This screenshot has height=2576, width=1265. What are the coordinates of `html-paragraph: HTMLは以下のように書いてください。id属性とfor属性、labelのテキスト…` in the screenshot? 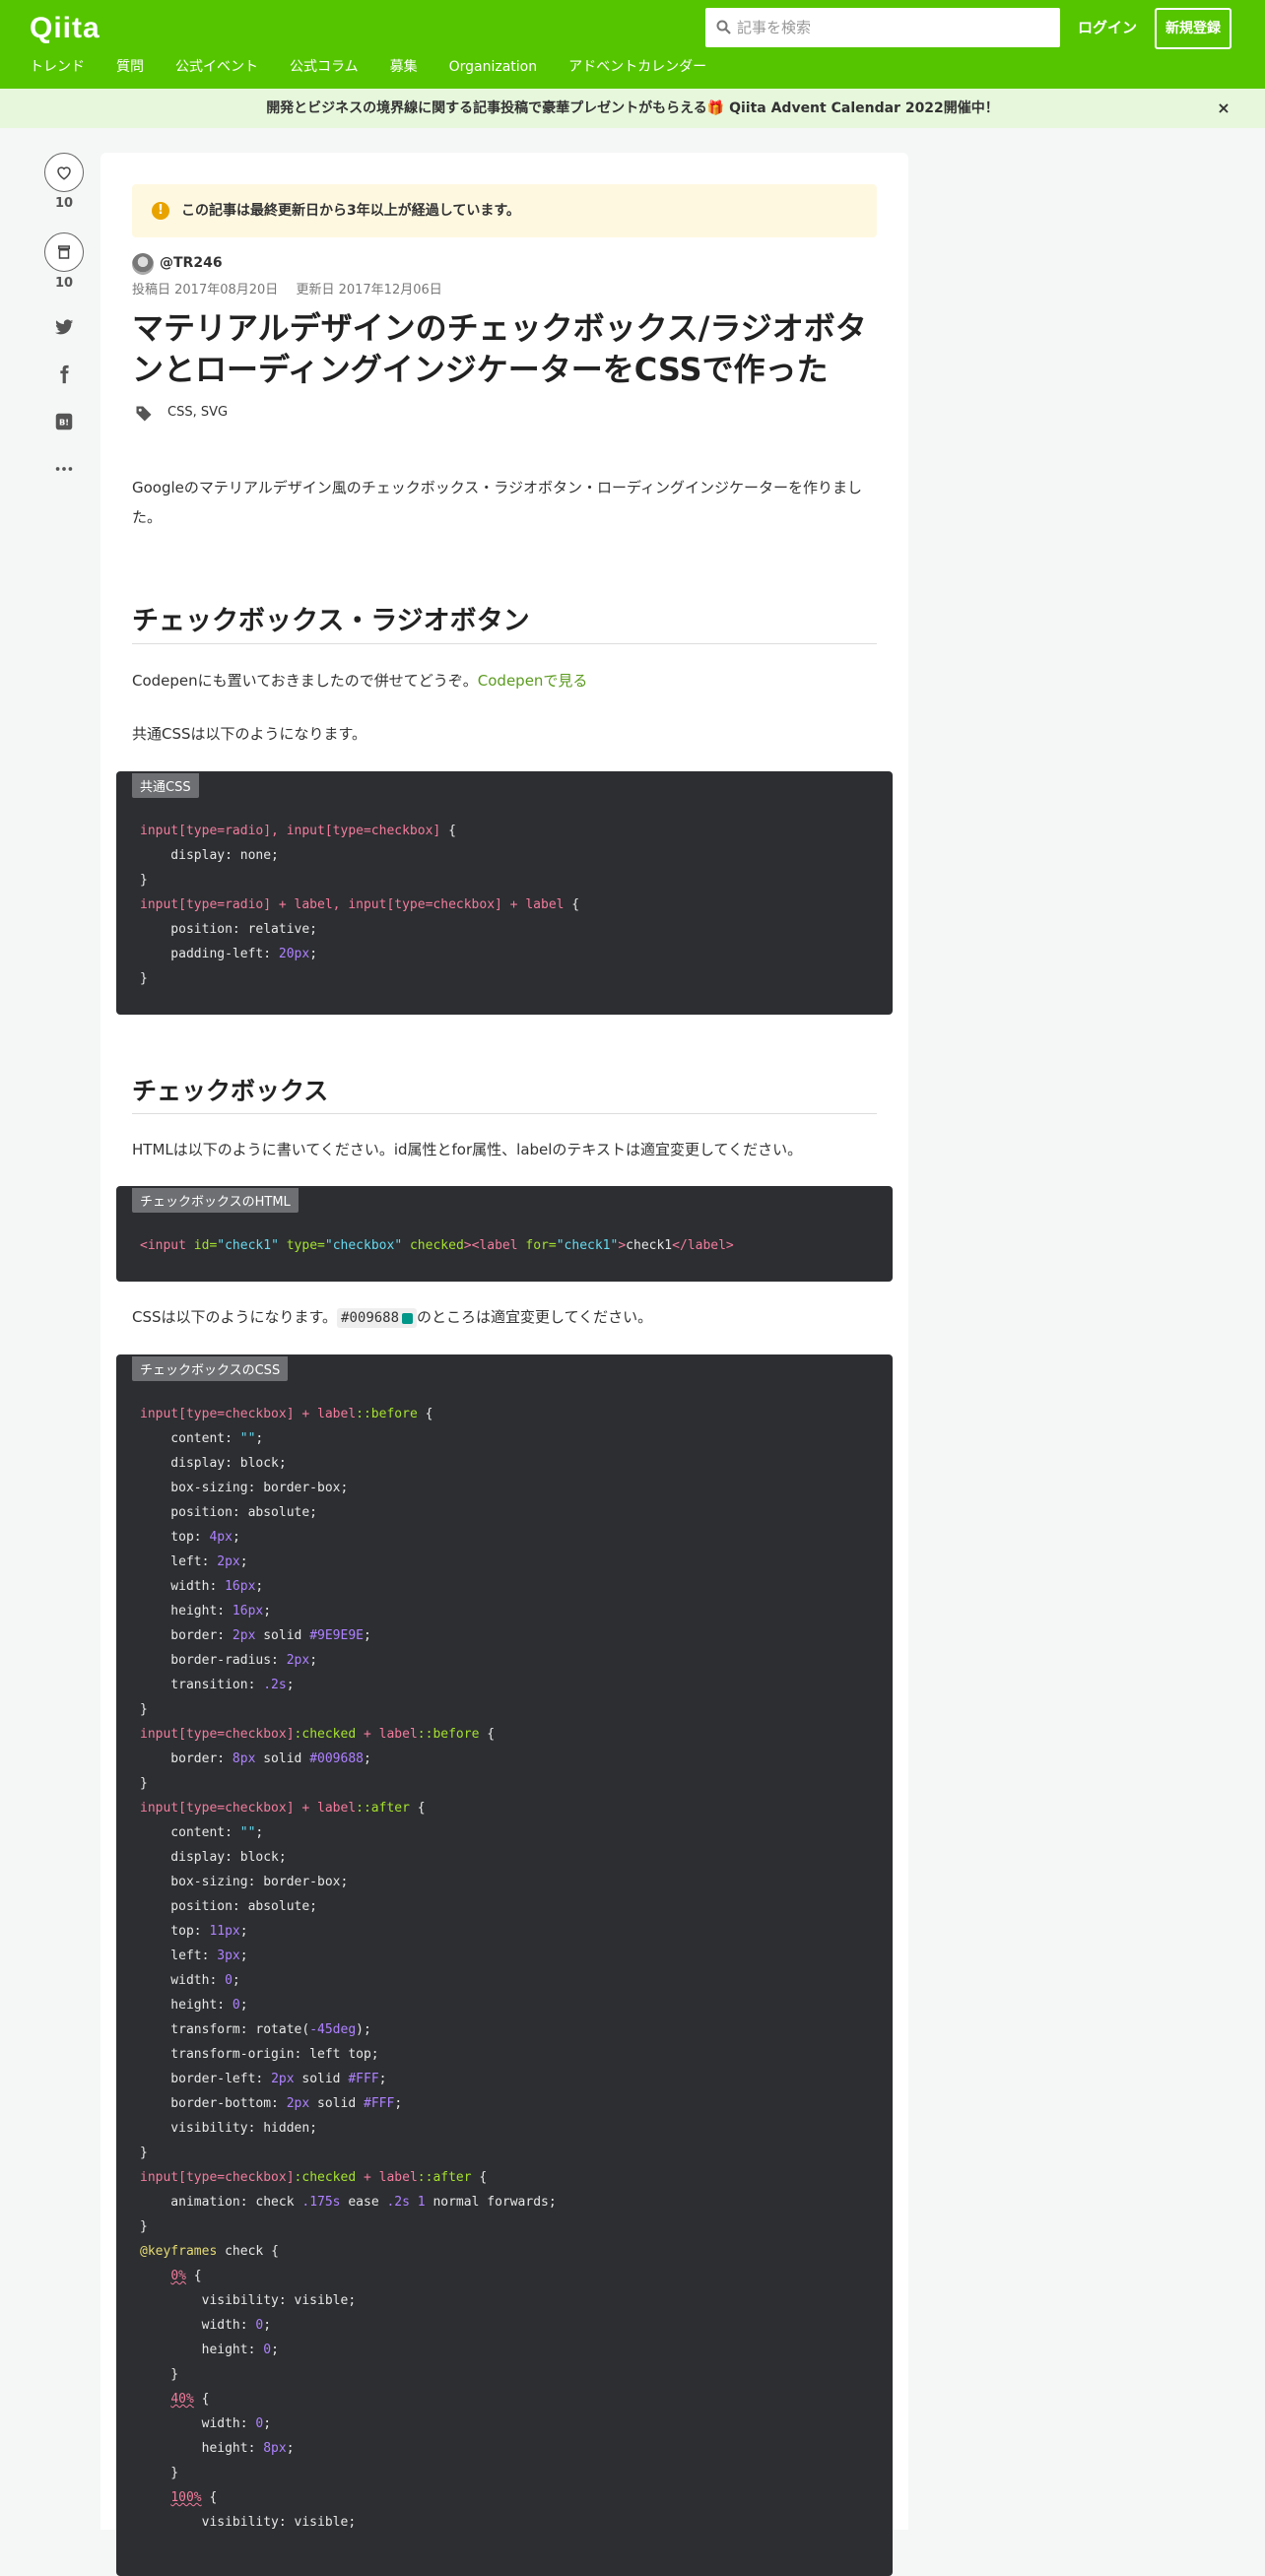 It's located at (467, 1150).